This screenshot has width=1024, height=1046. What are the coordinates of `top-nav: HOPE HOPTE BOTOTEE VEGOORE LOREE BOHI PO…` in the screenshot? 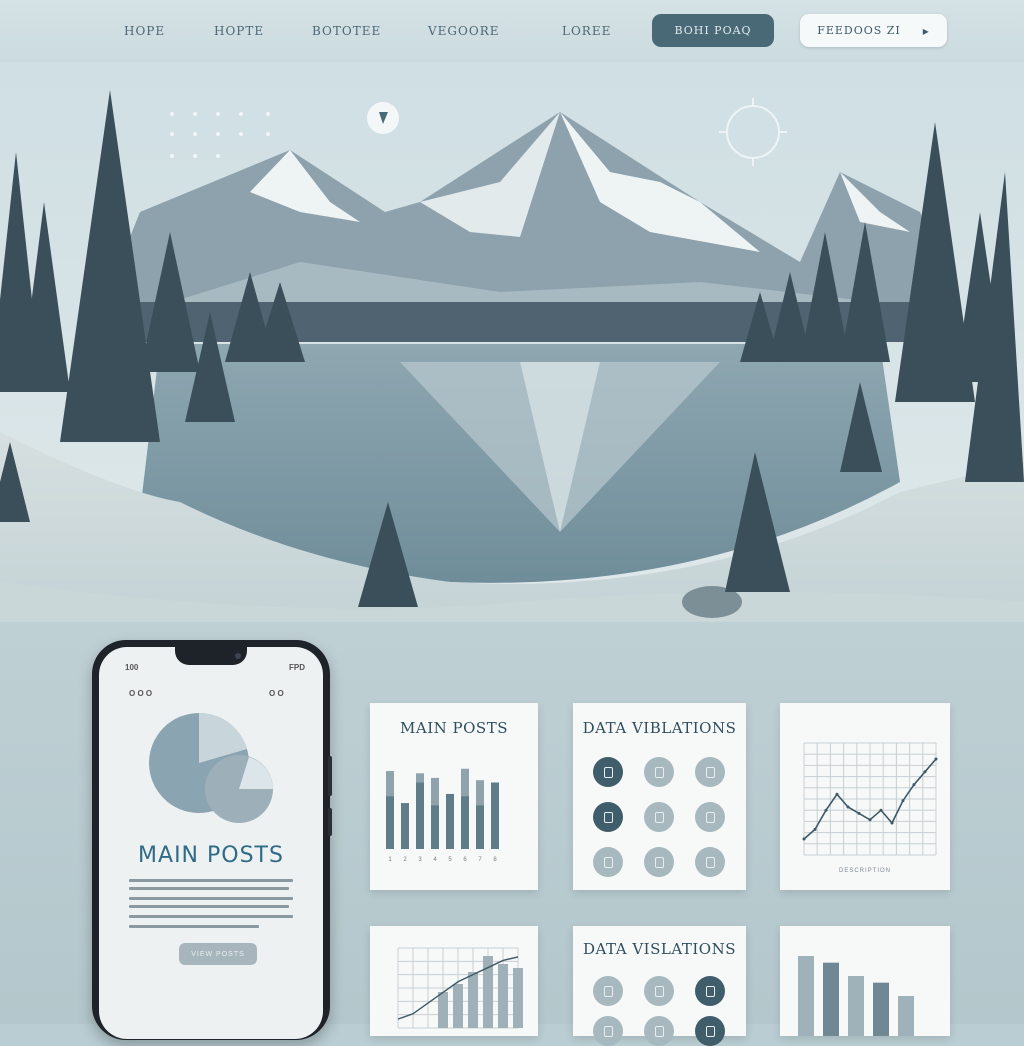 It's located at (512, 31).